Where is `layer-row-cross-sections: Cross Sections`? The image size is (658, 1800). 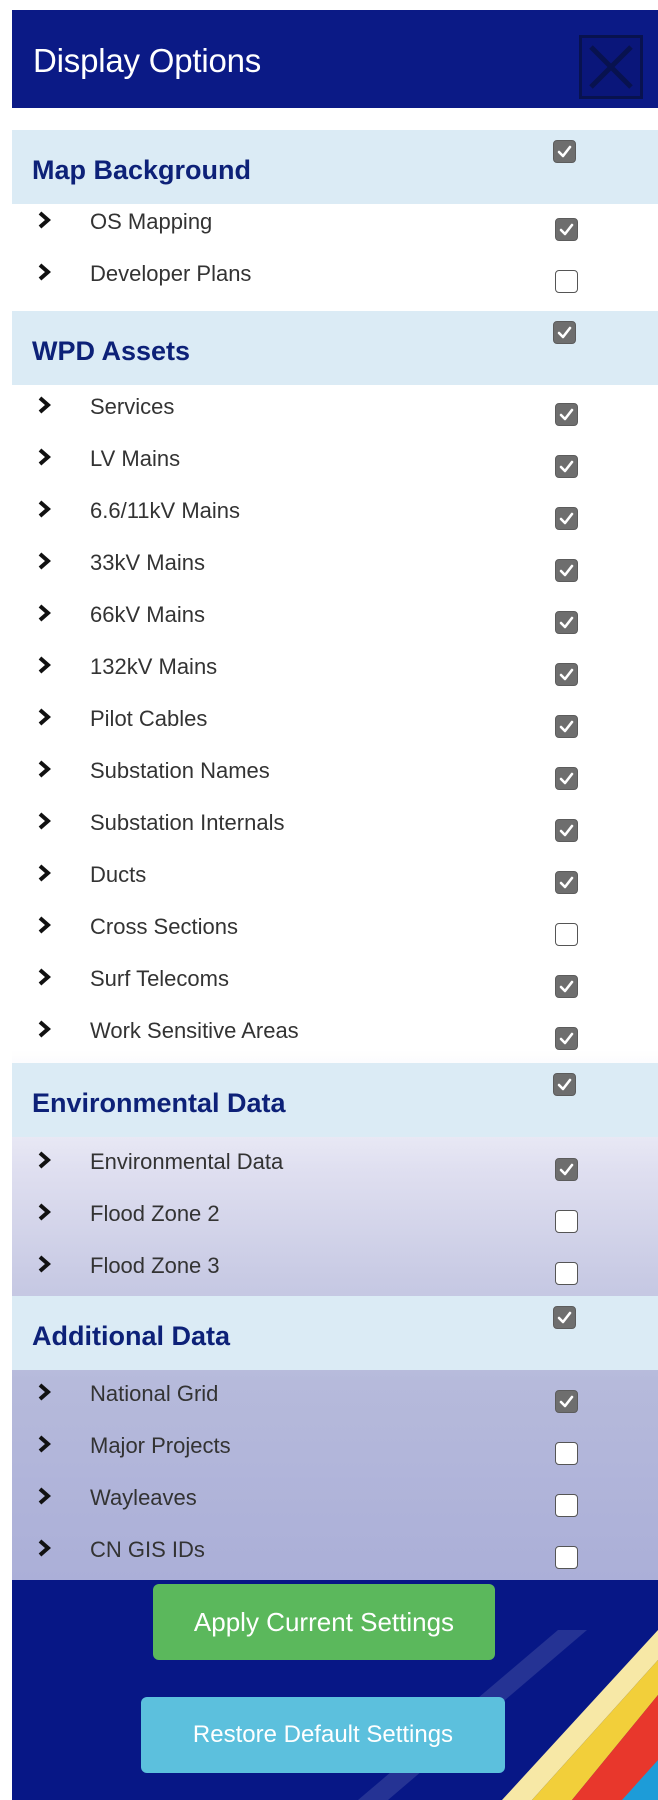
layer-row-cross-sections: Cross Sections is located at coordinates (335, 929).